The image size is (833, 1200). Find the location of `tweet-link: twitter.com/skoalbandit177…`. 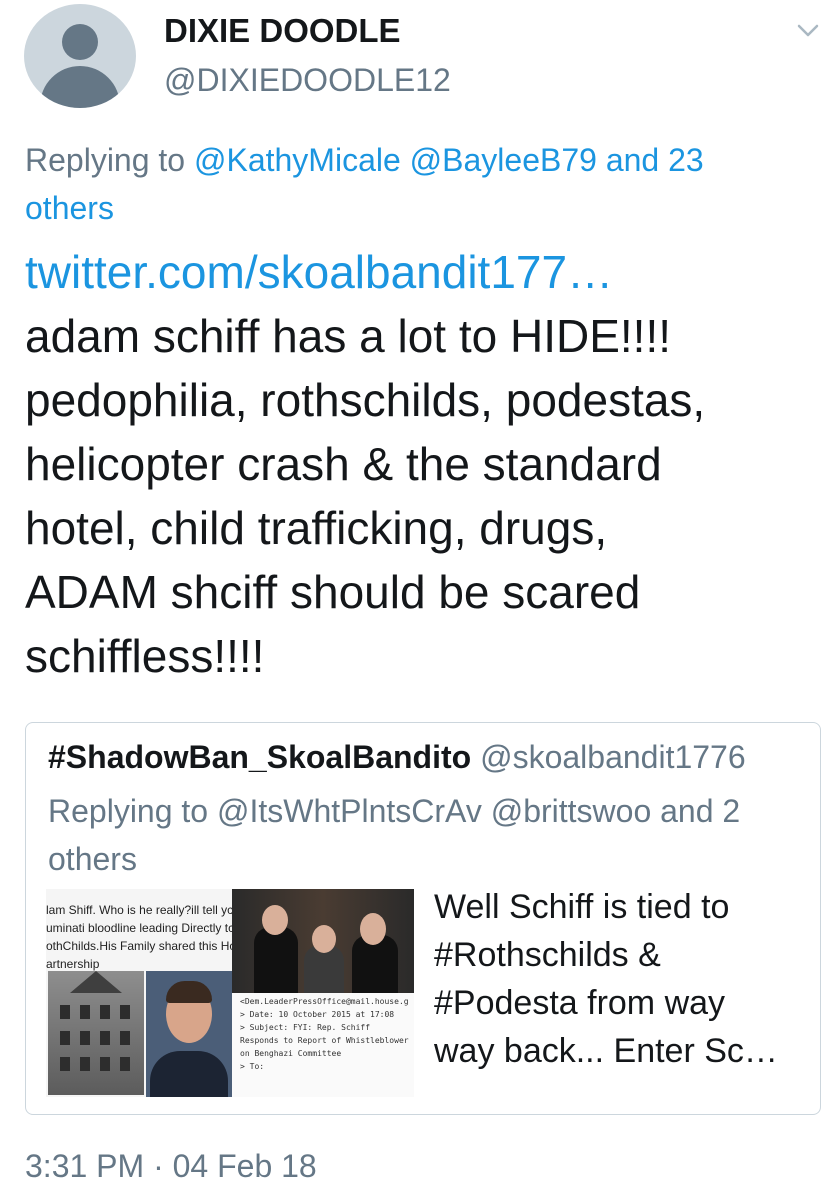

tweet-link: twitter.com/skoalbandit177… is located at coordinates (425, 272).